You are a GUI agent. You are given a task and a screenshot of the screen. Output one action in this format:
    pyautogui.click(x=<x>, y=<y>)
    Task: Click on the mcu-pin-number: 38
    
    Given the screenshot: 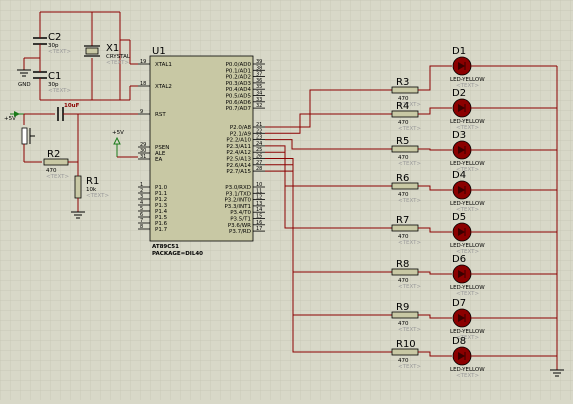 What is the action you would take?
    pyautogui.click(x=259, y=68)
    